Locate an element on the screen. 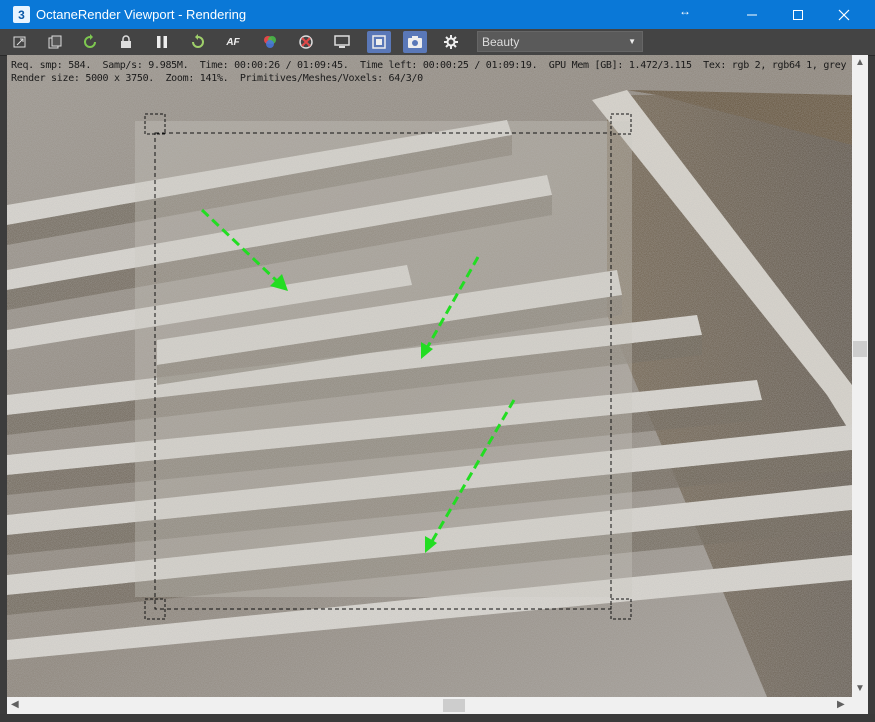  lock-icon is located at coordinates (126, 41).